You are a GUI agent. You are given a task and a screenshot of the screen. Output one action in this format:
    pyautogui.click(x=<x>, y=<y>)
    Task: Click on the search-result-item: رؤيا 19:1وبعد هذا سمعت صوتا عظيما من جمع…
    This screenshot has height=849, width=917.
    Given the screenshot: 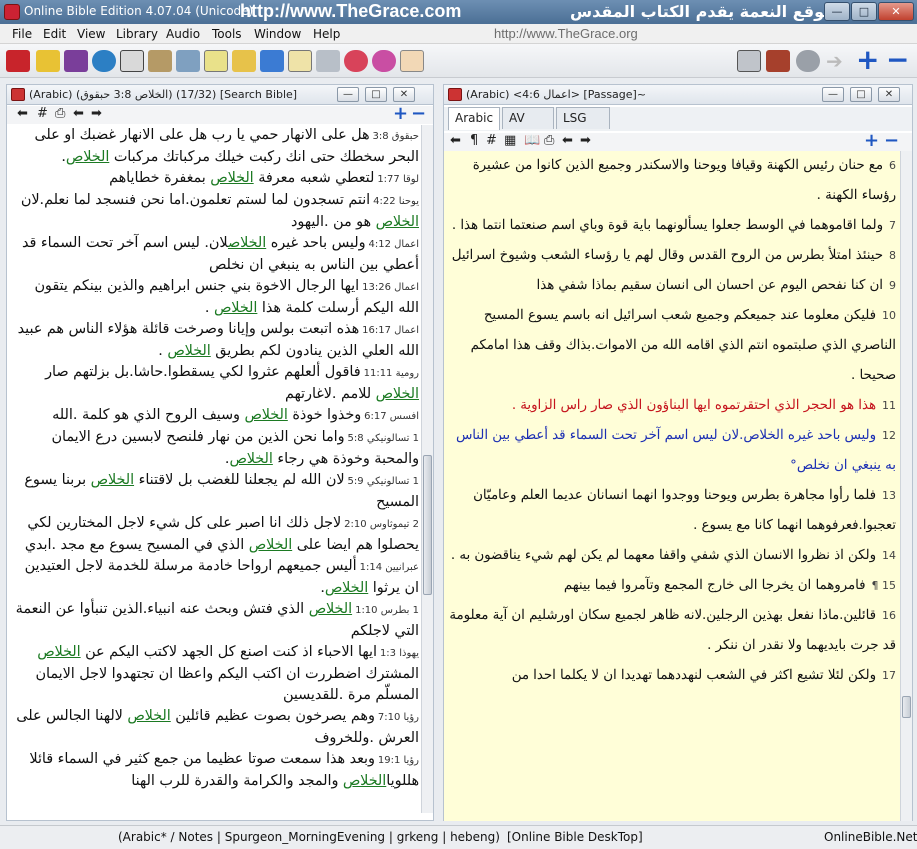 What is the action you would take?
    pyautogui.click(x=216, y=770)
    